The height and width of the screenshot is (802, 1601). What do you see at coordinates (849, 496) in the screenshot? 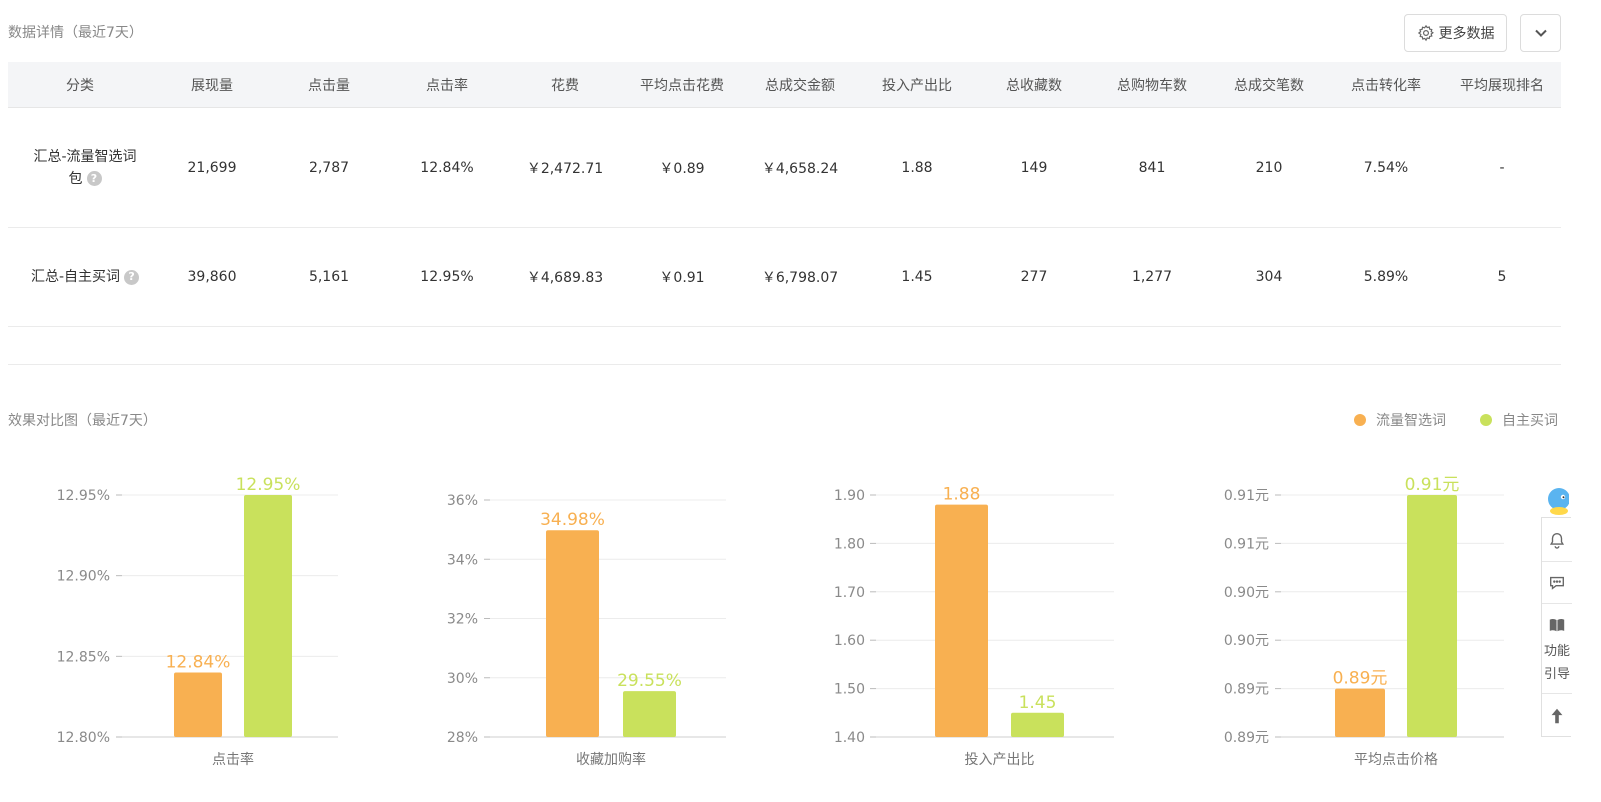
I see `y-tick-label: 1.90` at bounding box center [849, 496].